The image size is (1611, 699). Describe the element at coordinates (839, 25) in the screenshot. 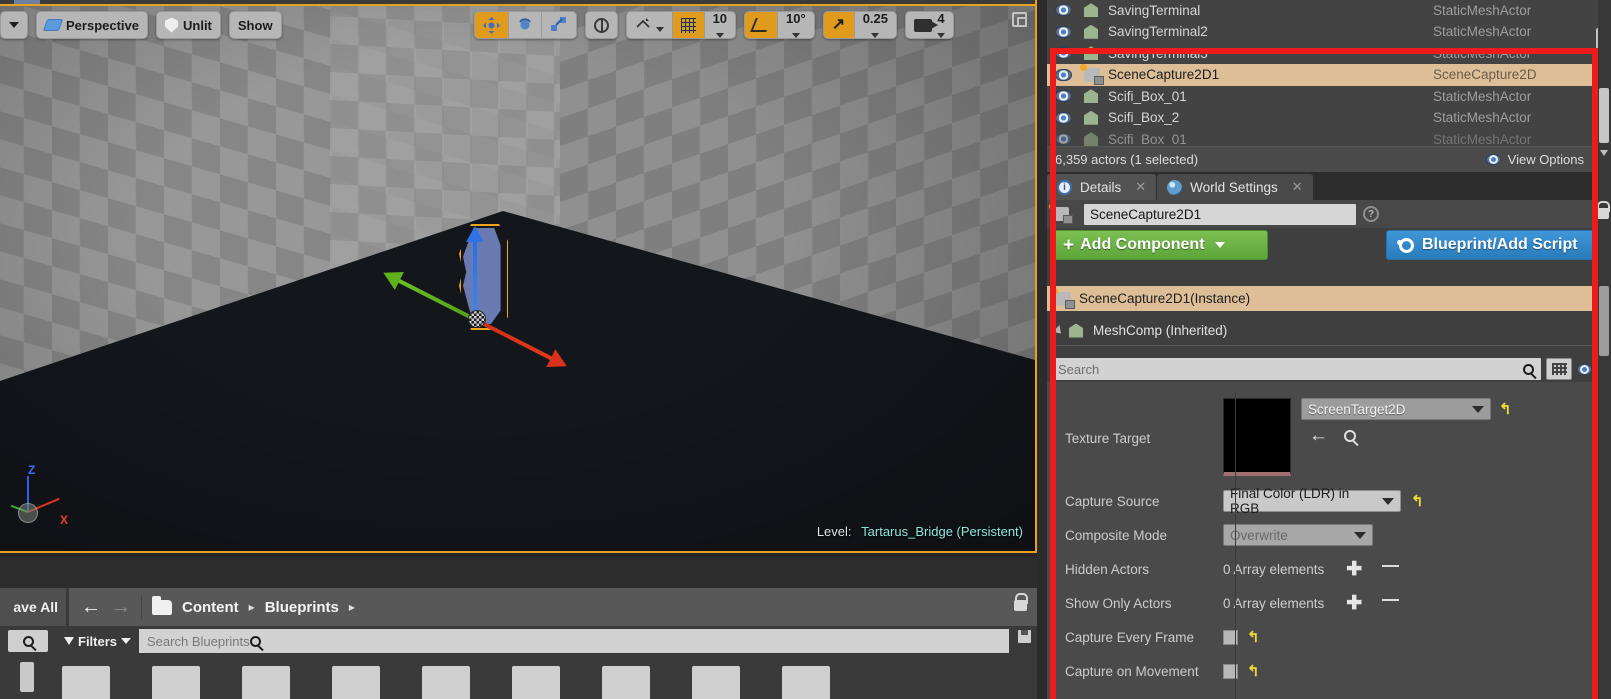

I see `scale-snap-toggle` at that location.